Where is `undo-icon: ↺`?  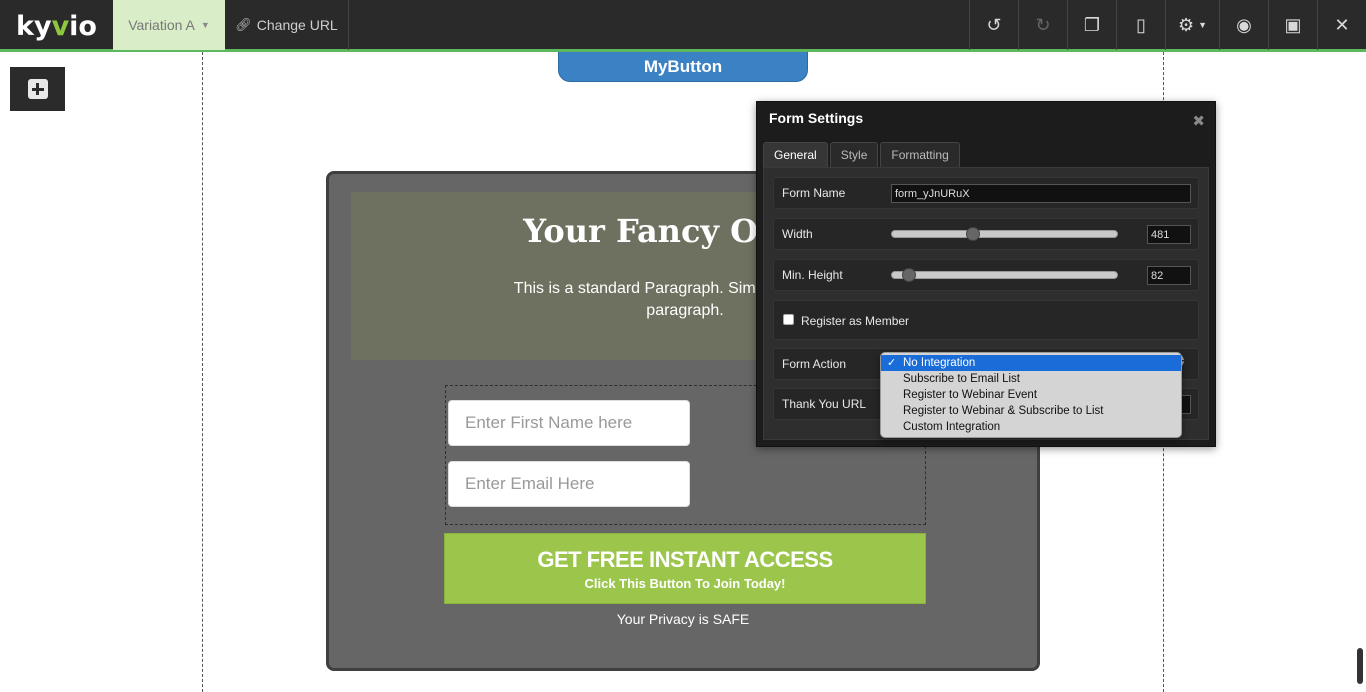
undo-icon: ↺ is located at coordinates (994, 24).